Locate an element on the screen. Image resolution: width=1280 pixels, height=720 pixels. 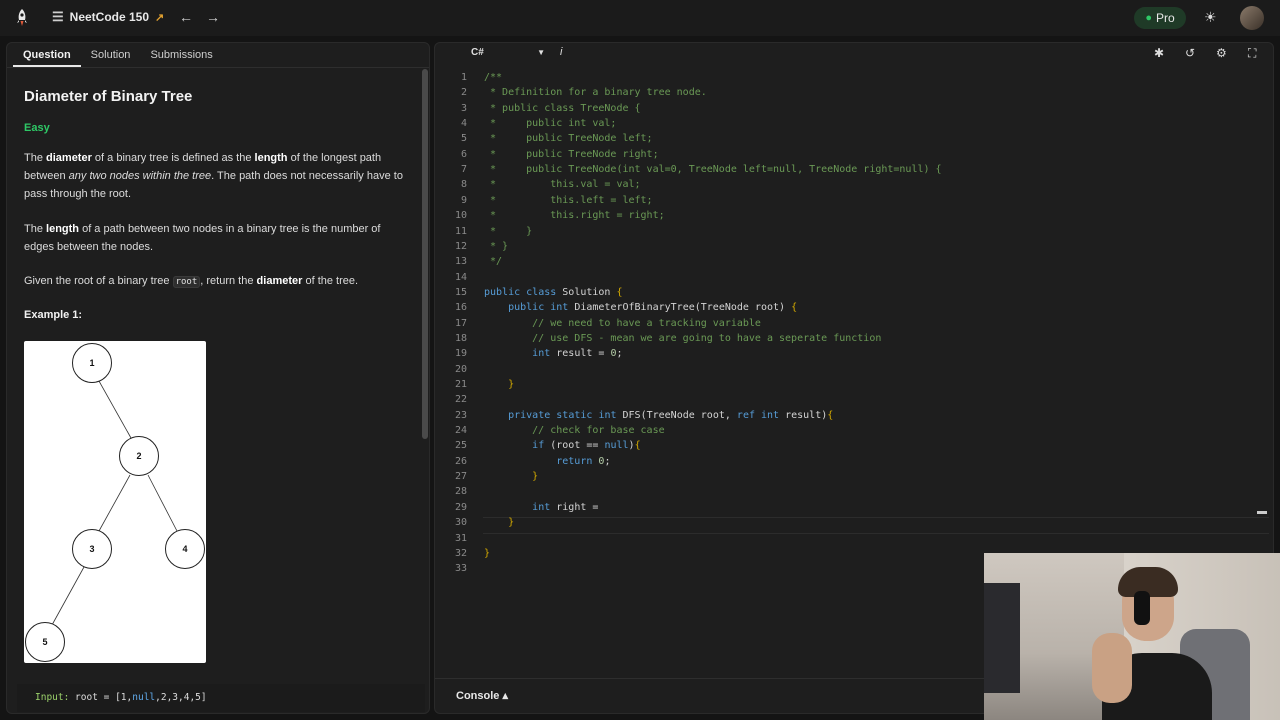
tab-submissions: Submissions is located at coordinates (181, 55).